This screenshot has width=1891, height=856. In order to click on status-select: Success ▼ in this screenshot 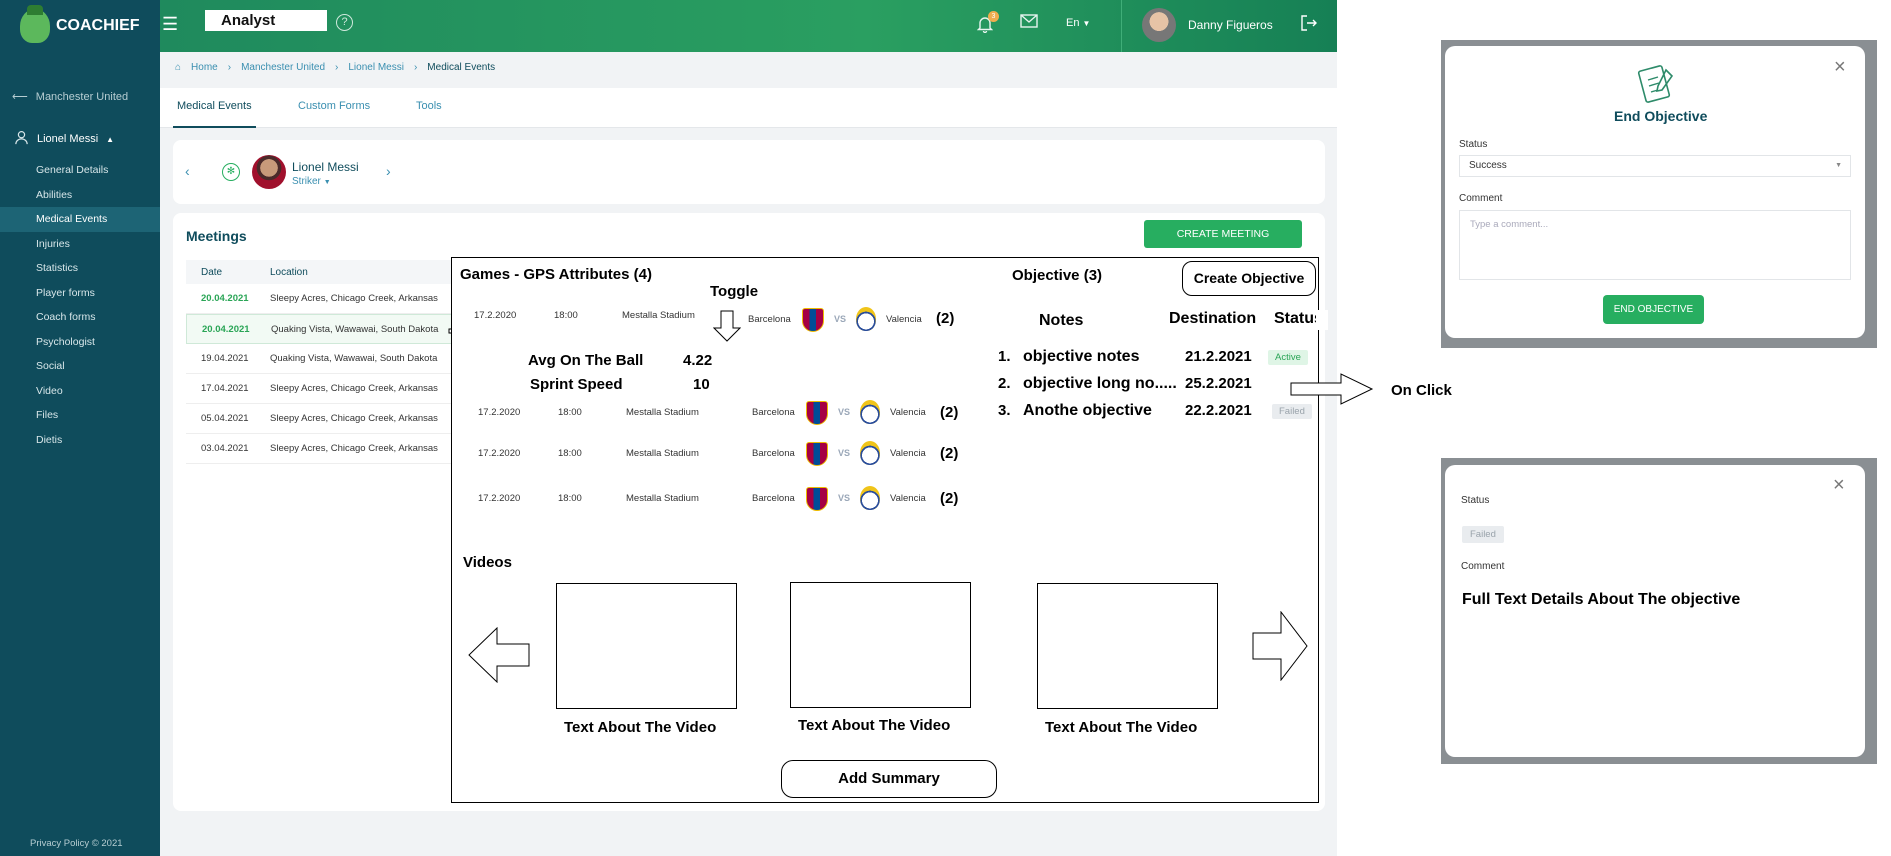, I will do `click(1655, 166)`.